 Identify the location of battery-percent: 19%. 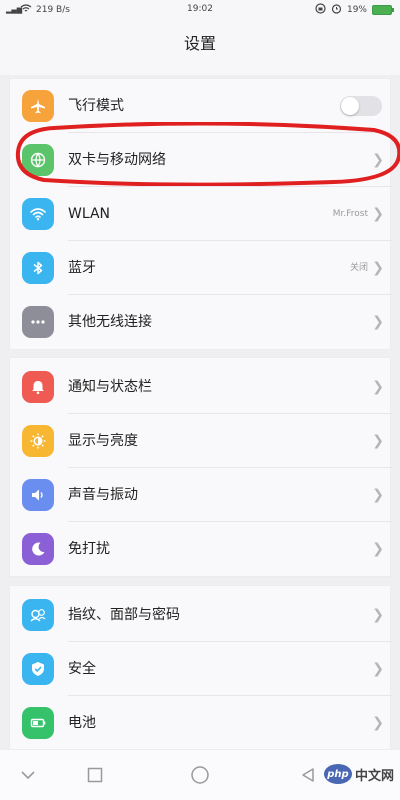
(356, 10).